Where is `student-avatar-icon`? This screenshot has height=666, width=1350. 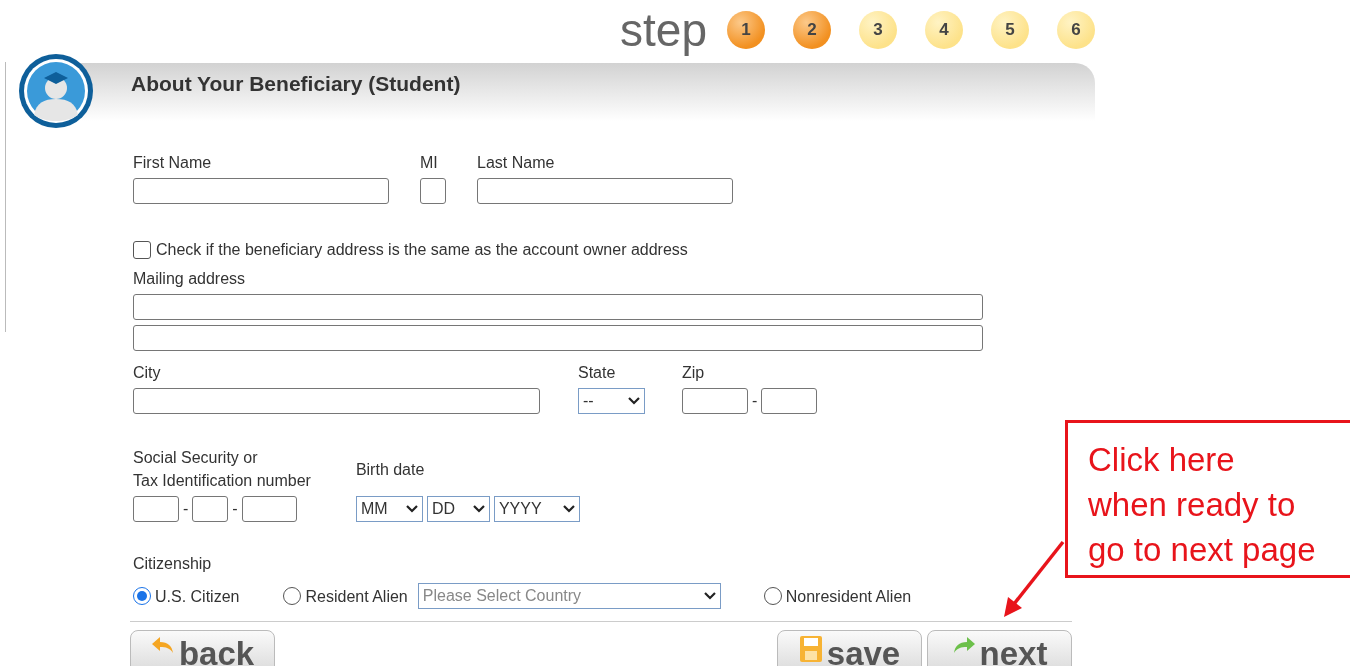
student-avatar-icon is located at coordinates (56, 91).